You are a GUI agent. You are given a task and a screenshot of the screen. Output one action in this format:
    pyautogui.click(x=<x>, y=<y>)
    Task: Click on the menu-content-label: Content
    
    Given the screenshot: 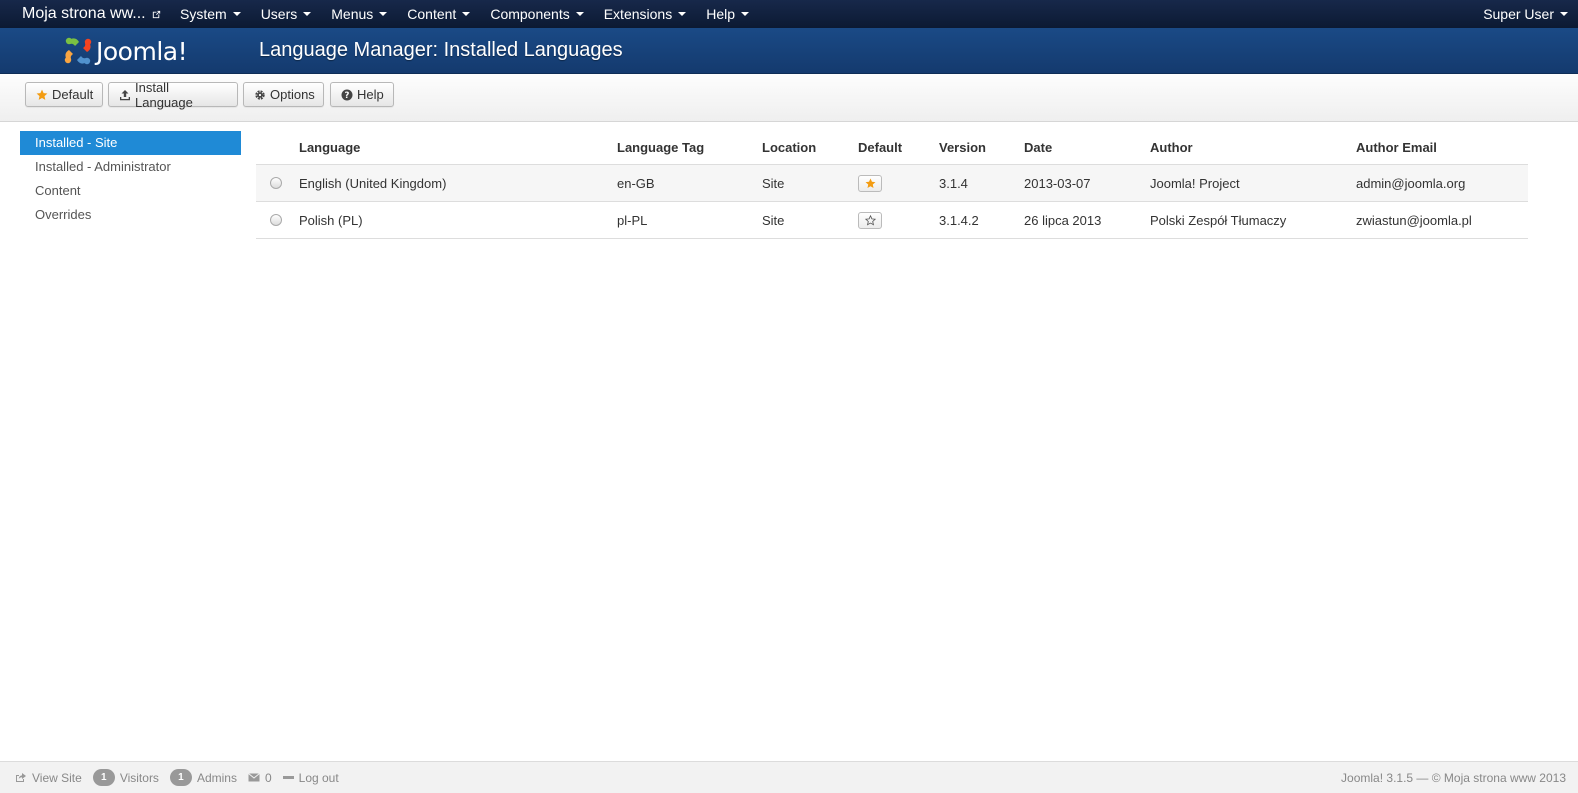 What is the action you would take?
    pyautogui.click(x=432, y=14)
    